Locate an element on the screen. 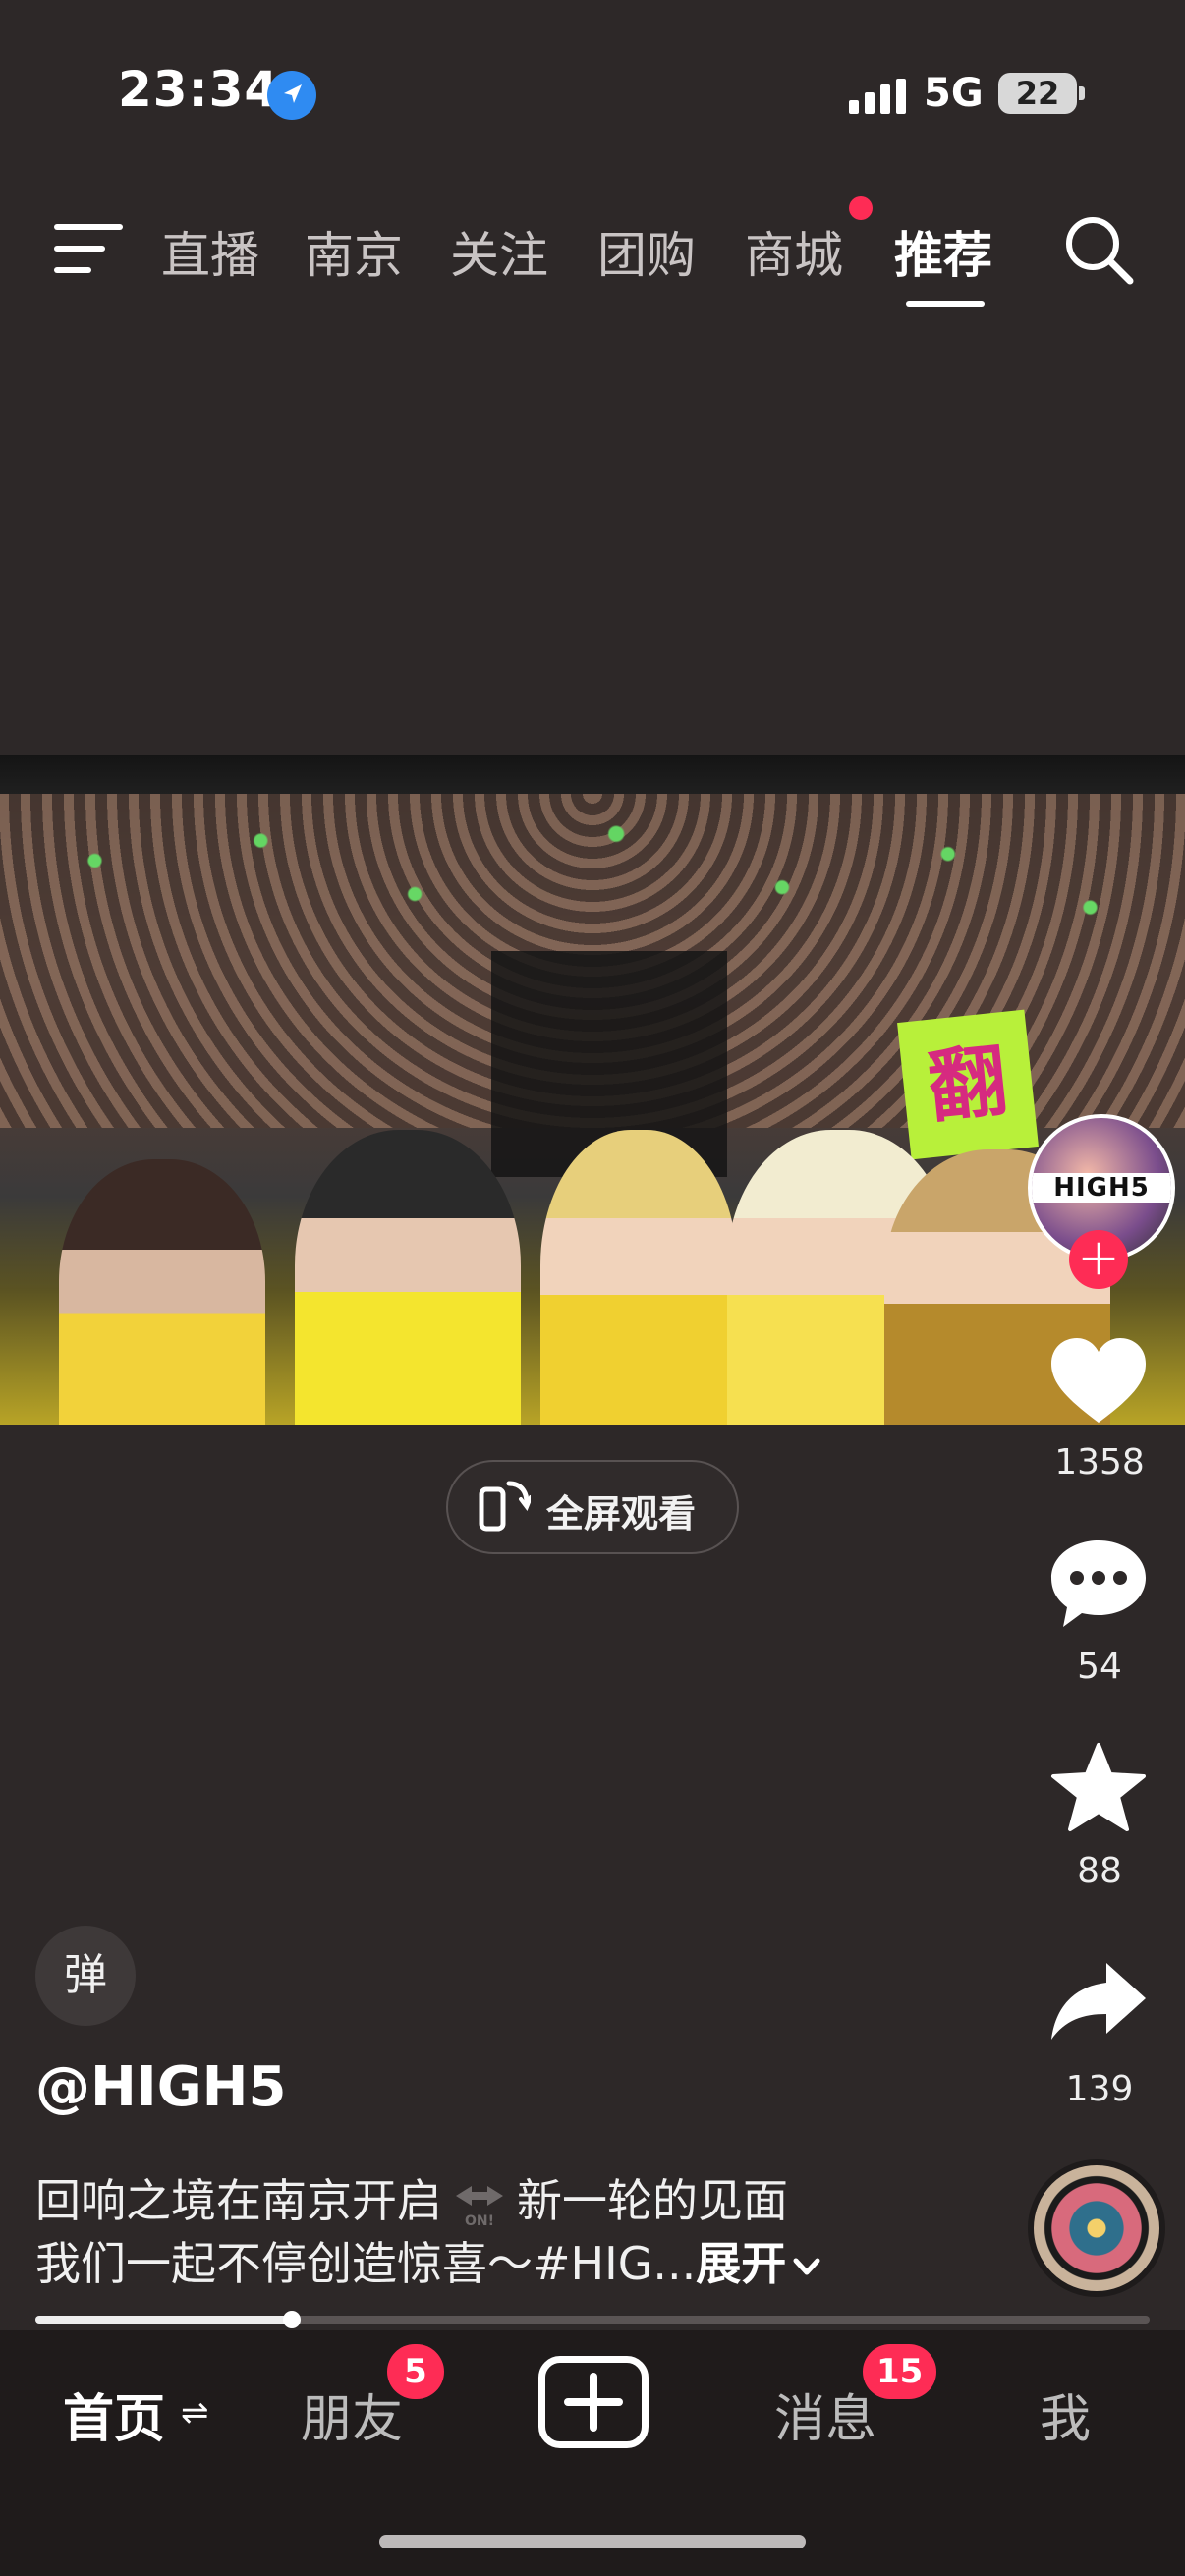  mall-notification-dot is located at coordinates (861, 208).